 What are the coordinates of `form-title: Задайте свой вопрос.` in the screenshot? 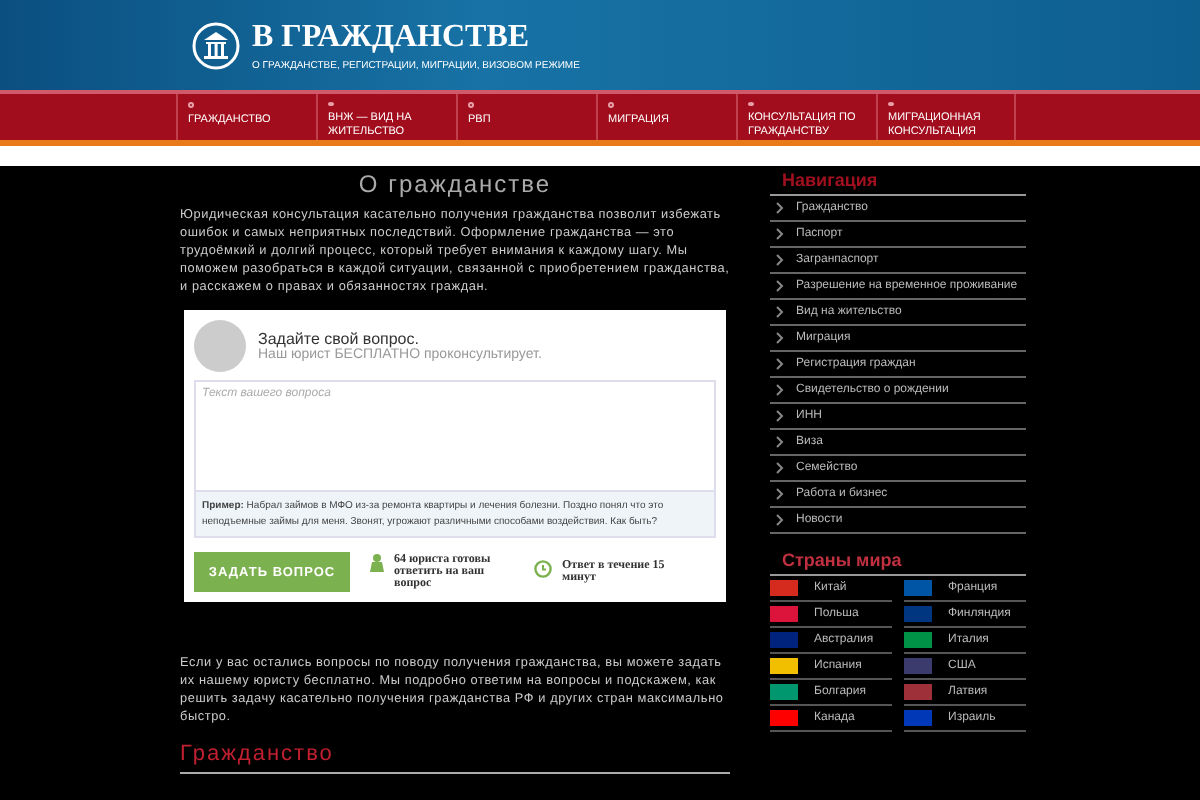 It's located at (339, 339).